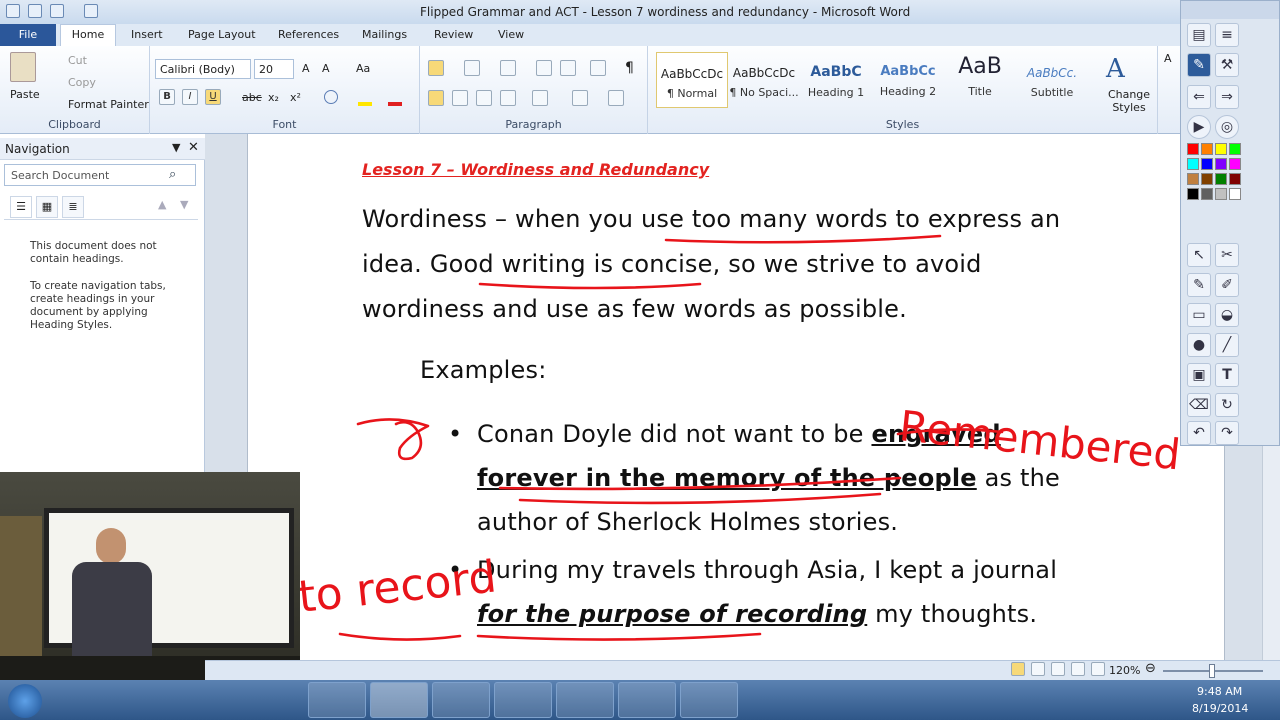 This screenshot has height=720, width=1280. I want to click on bulletin-board, so click(21, 586).